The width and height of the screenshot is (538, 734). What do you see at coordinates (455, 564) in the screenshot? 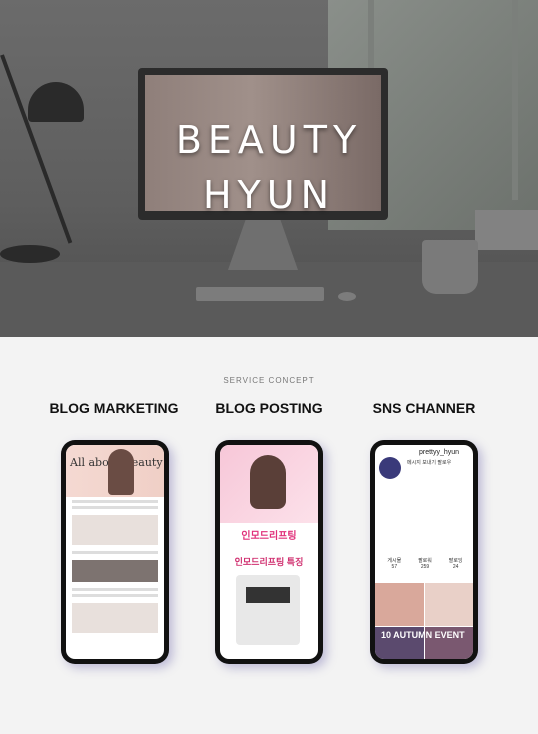
I see `stat-following: 팔로잉 24` at bounding box center [455, 564].